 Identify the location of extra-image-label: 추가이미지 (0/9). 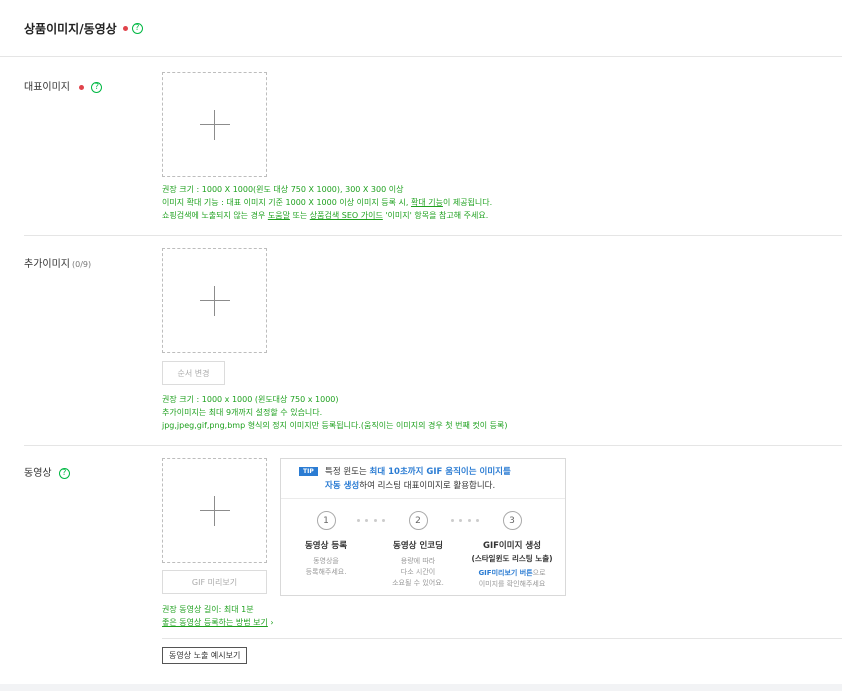
(57, 262).